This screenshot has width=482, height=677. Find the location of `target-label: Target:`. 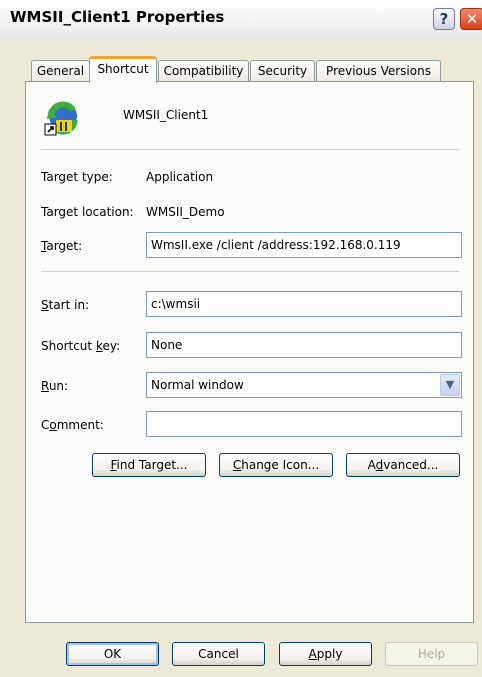

target-label: Target: is located at coordinates (62, 246).